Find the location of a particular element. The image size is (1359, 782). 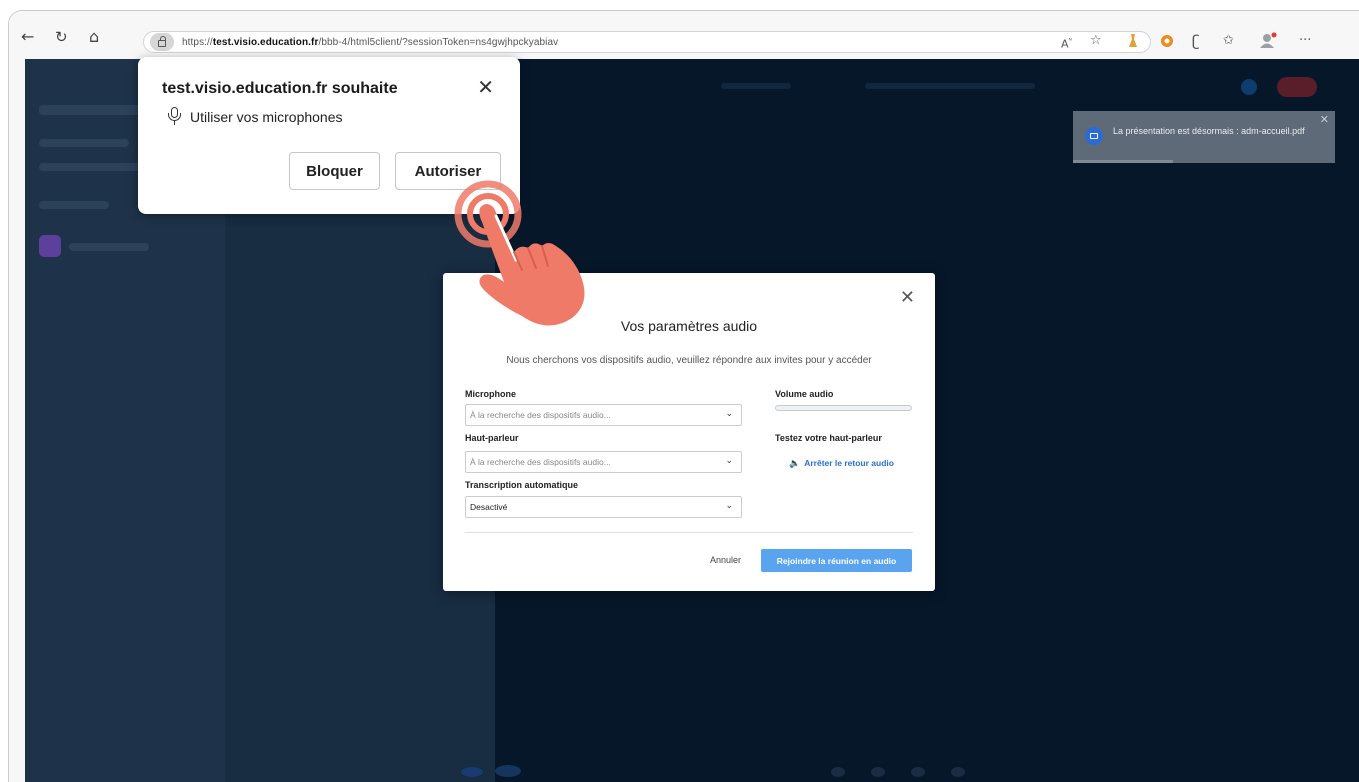

volume-meter is located at coordinates (843, 408).